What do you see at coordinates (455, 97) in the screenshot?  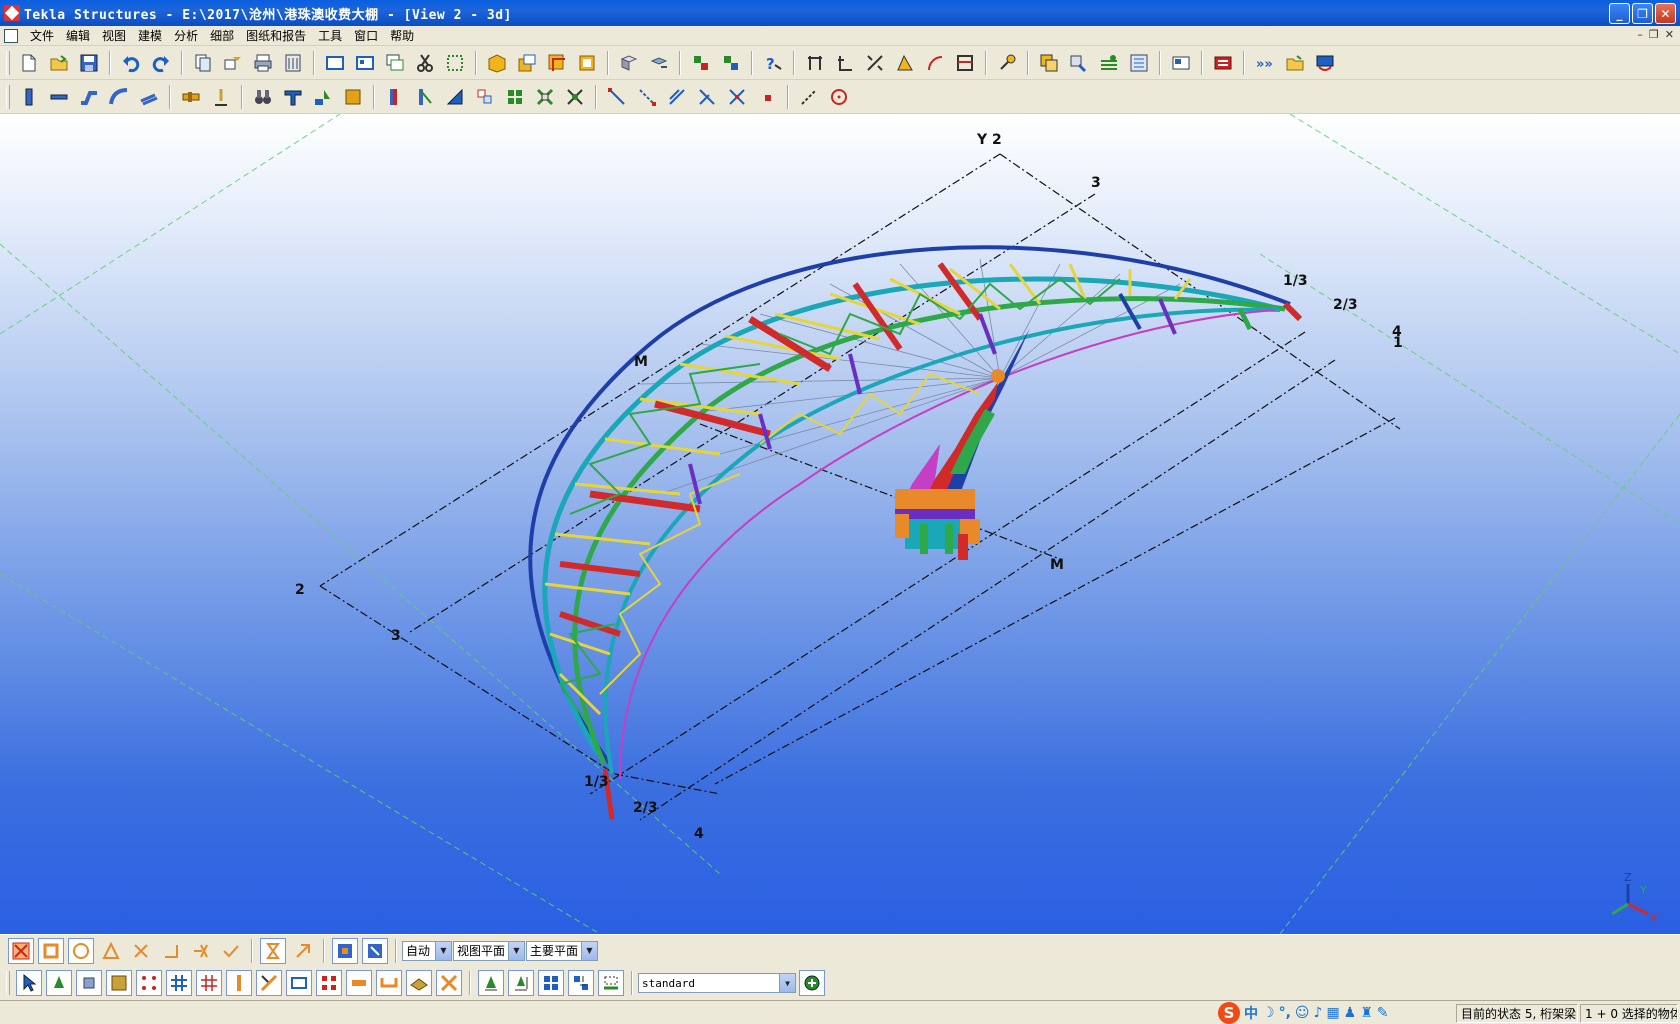 I see `combine-icon` at bounding box center [455, 97].